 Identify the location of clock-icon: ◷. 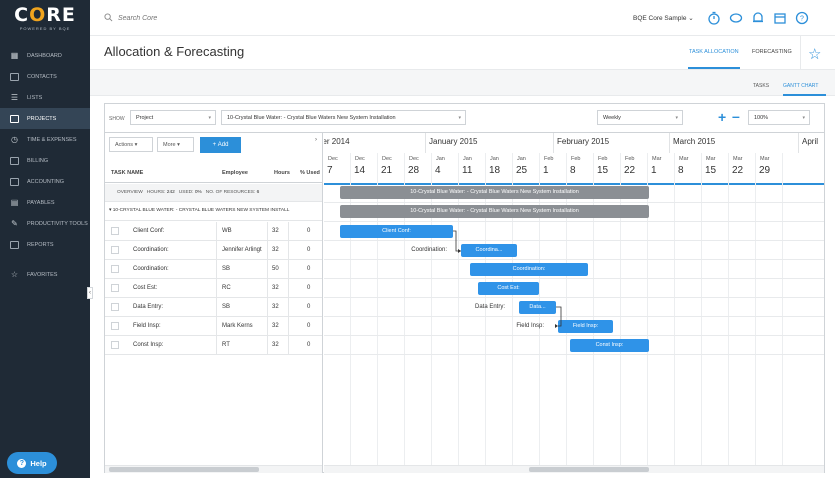
(14, 139).